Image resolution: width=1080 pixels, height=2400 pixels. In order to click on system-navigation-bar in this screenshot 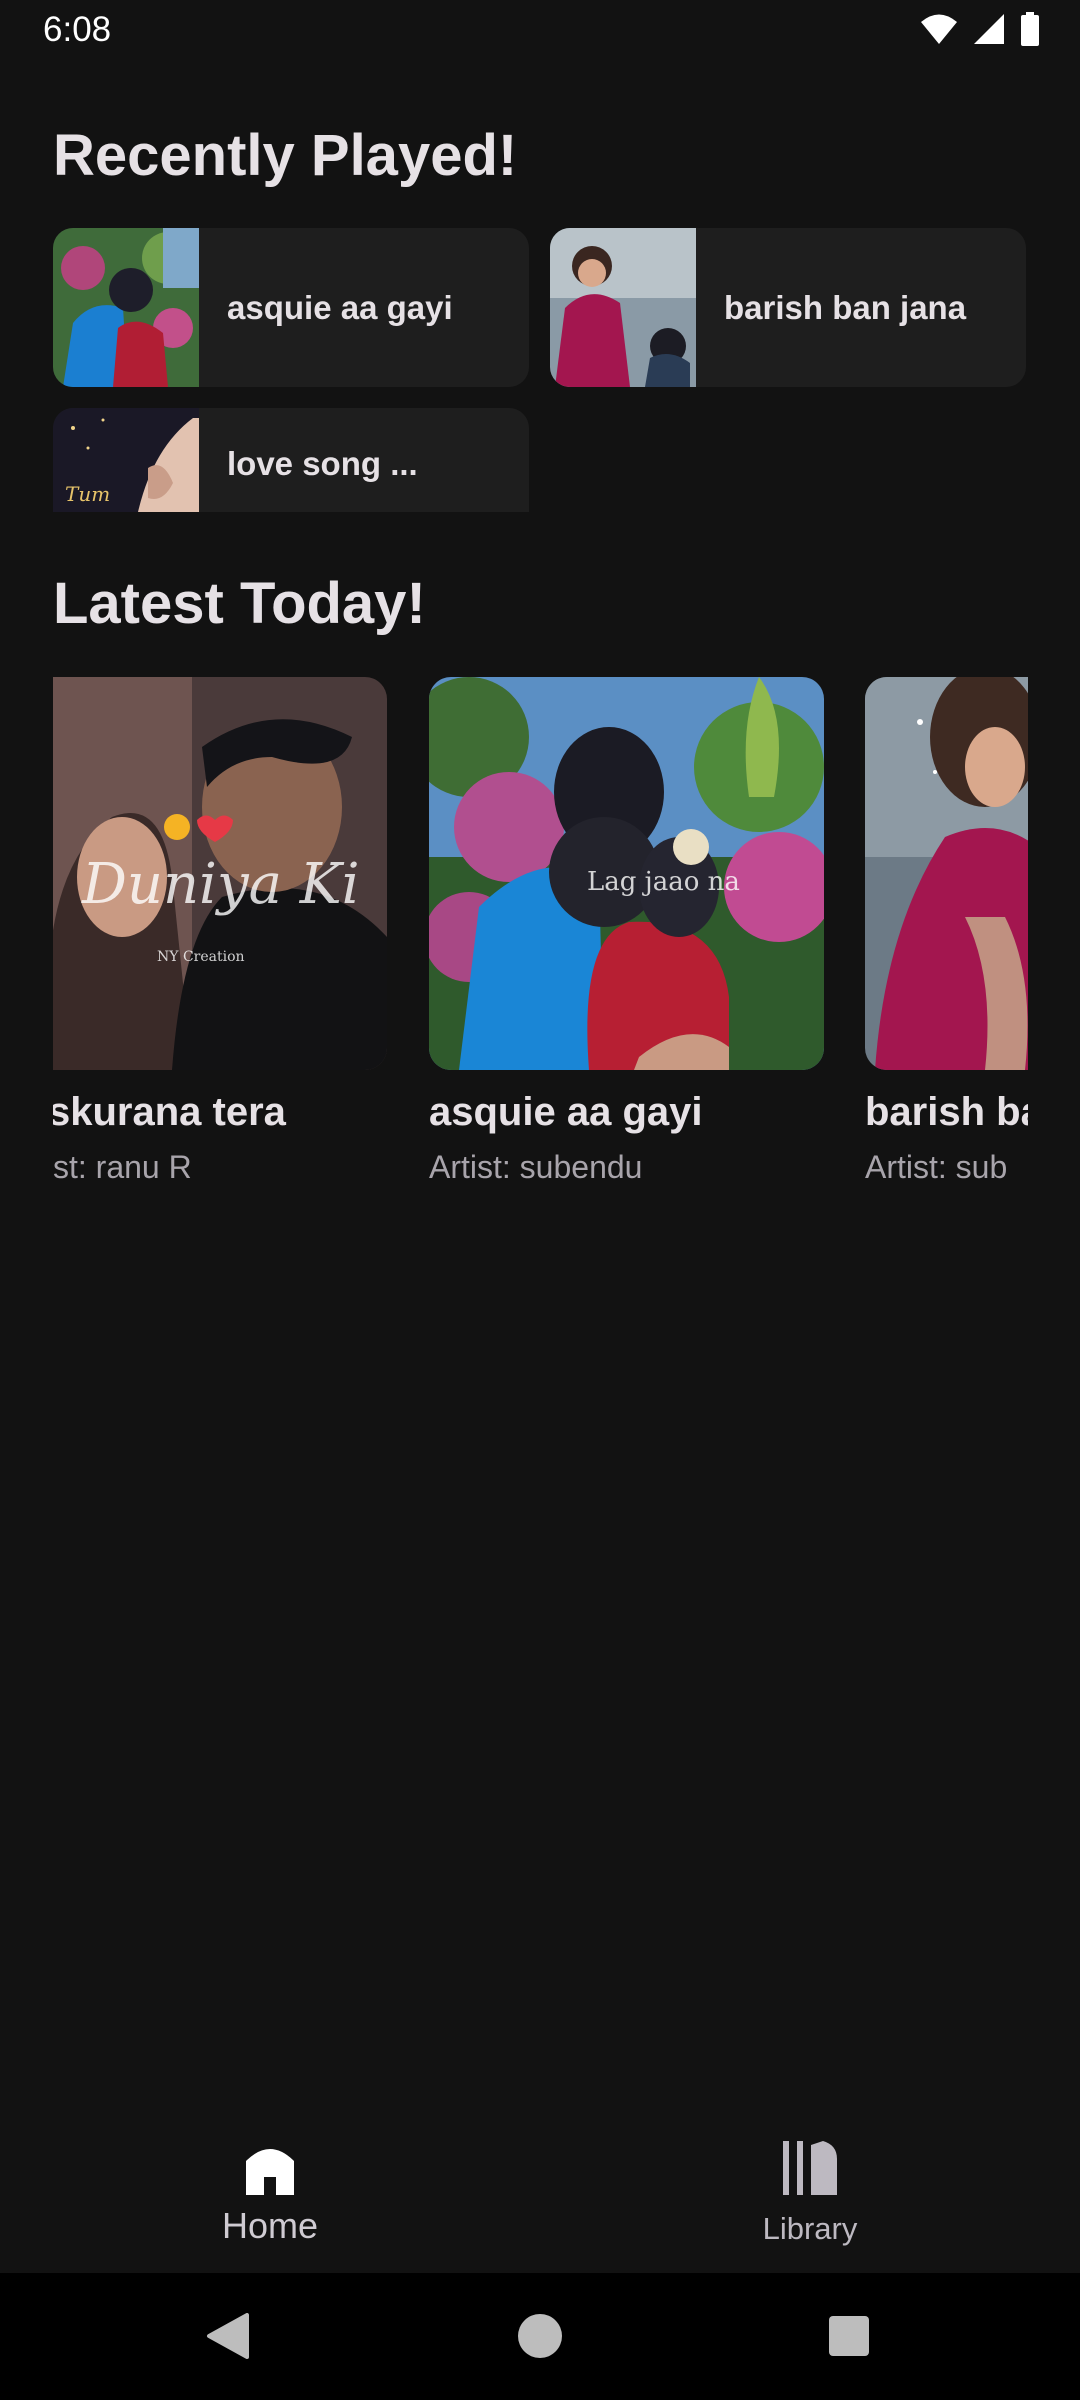, I will do `click(540, 2336)`.